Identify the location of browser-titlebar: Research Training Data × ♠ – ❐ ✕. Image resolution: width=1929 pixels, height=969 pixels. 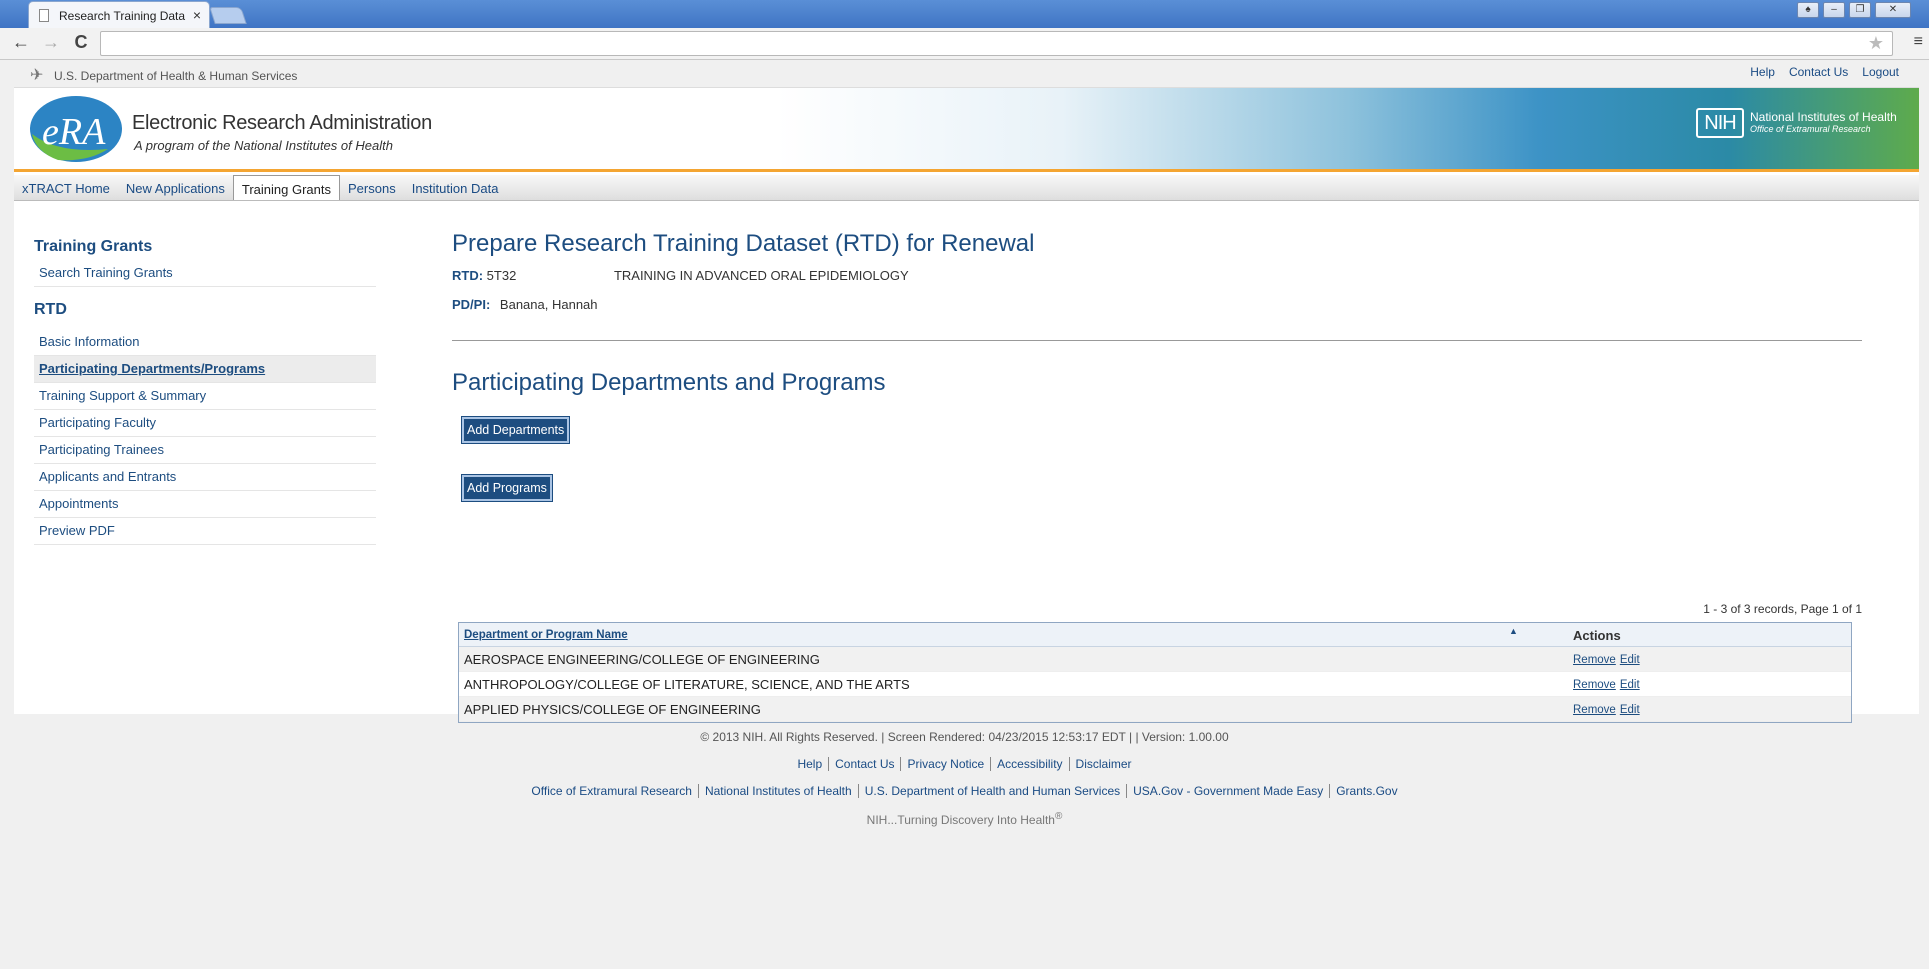
(964, 14).